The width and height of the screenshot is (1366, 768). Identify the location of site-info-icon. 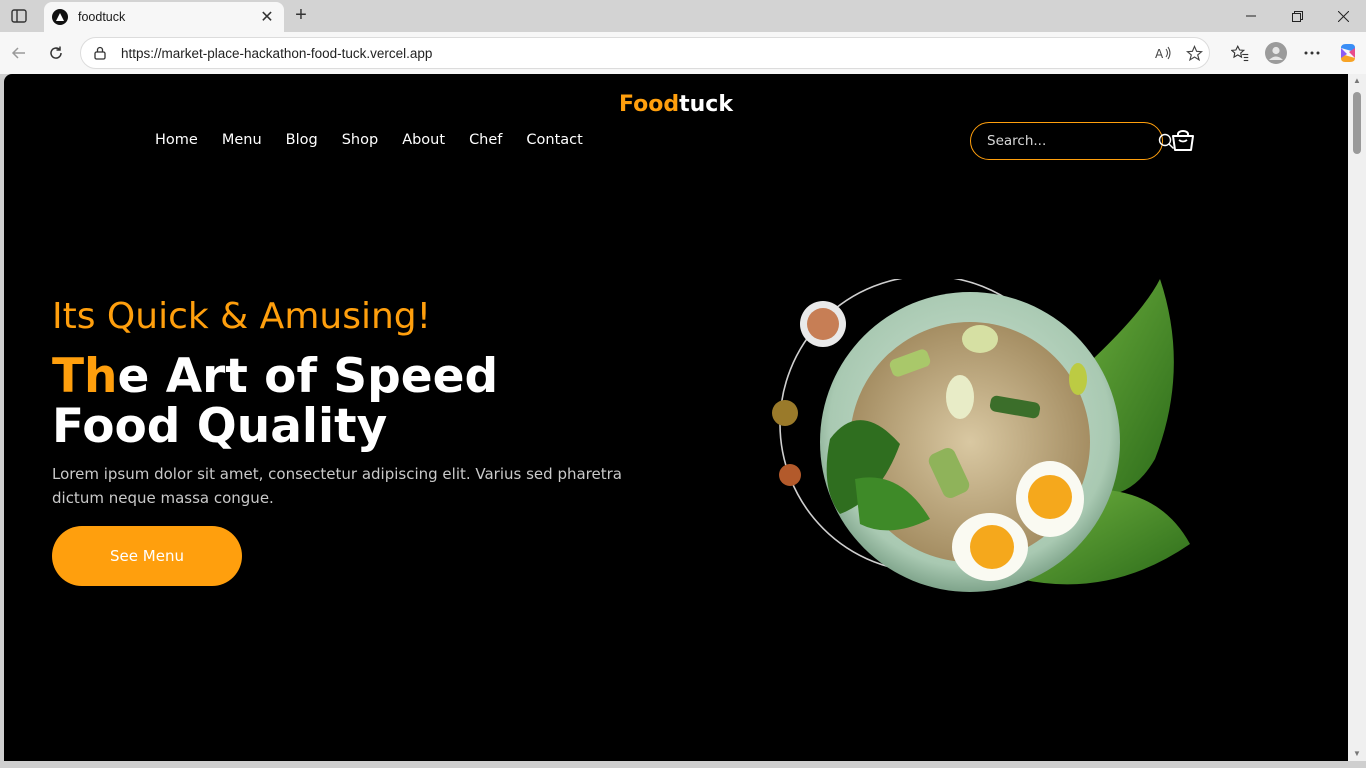
(101, 53).